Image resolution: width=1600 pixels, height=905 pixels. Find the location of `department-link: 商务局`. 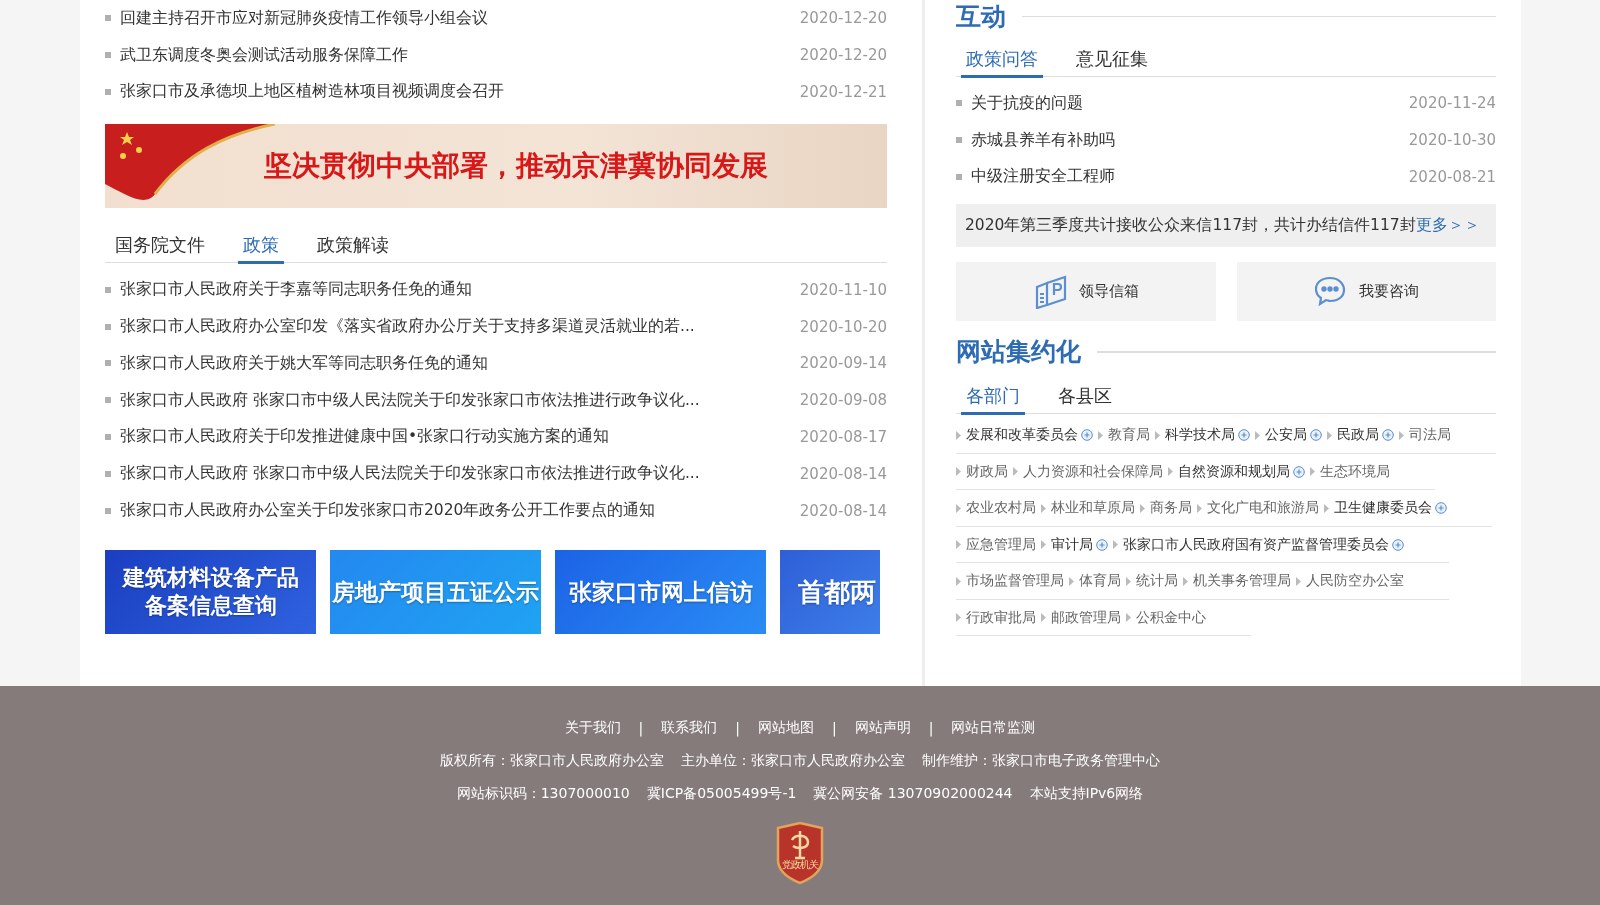

department-link: 商务局 is located at coordinates (1166, 508).